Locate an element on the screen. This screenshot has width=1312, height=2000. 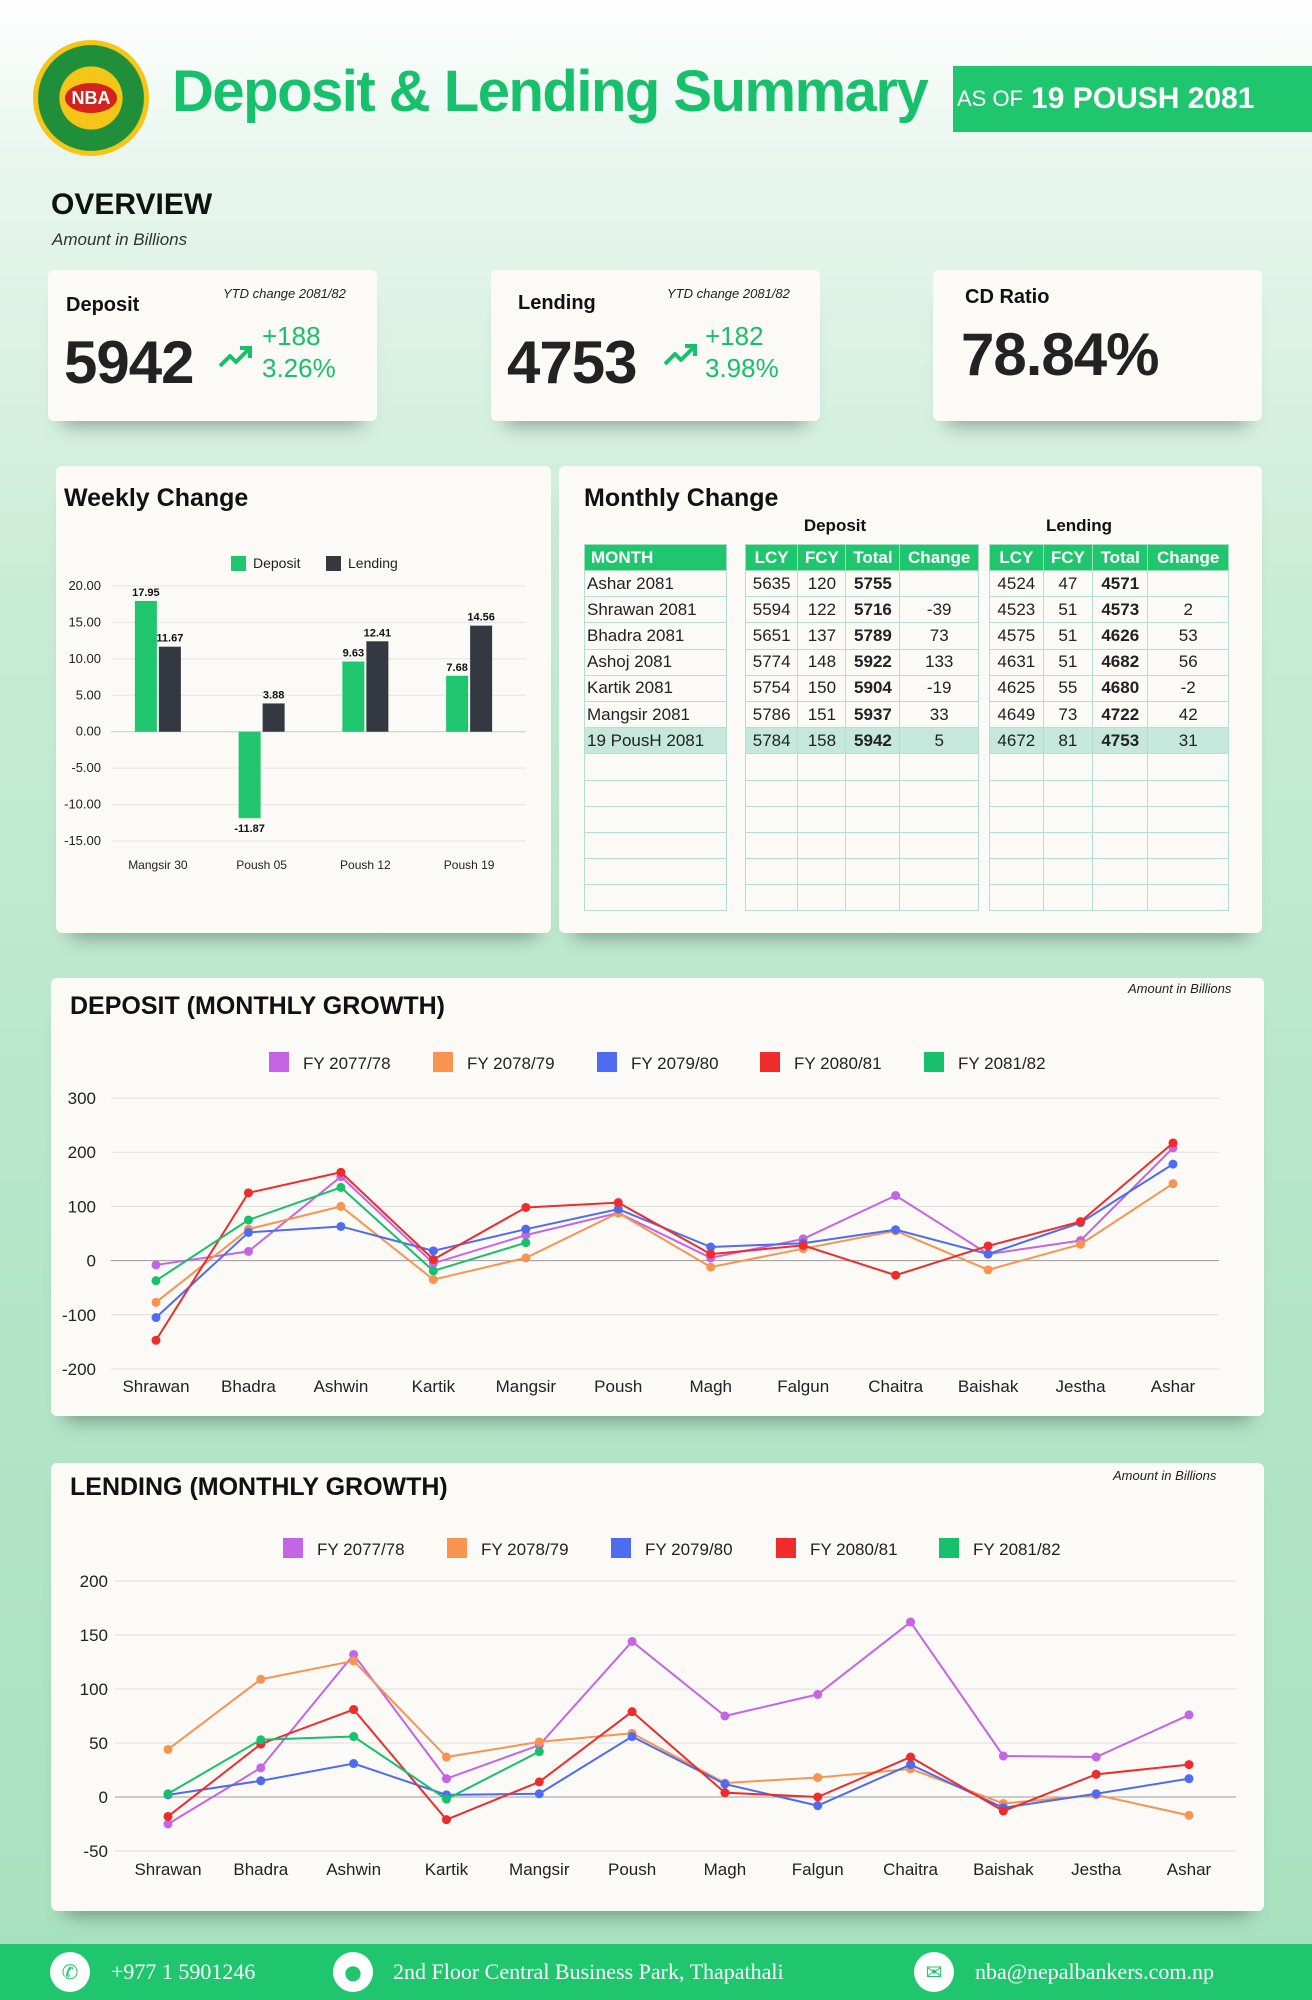
lending-cell: 4571 is located at coordinates (1120, 583).